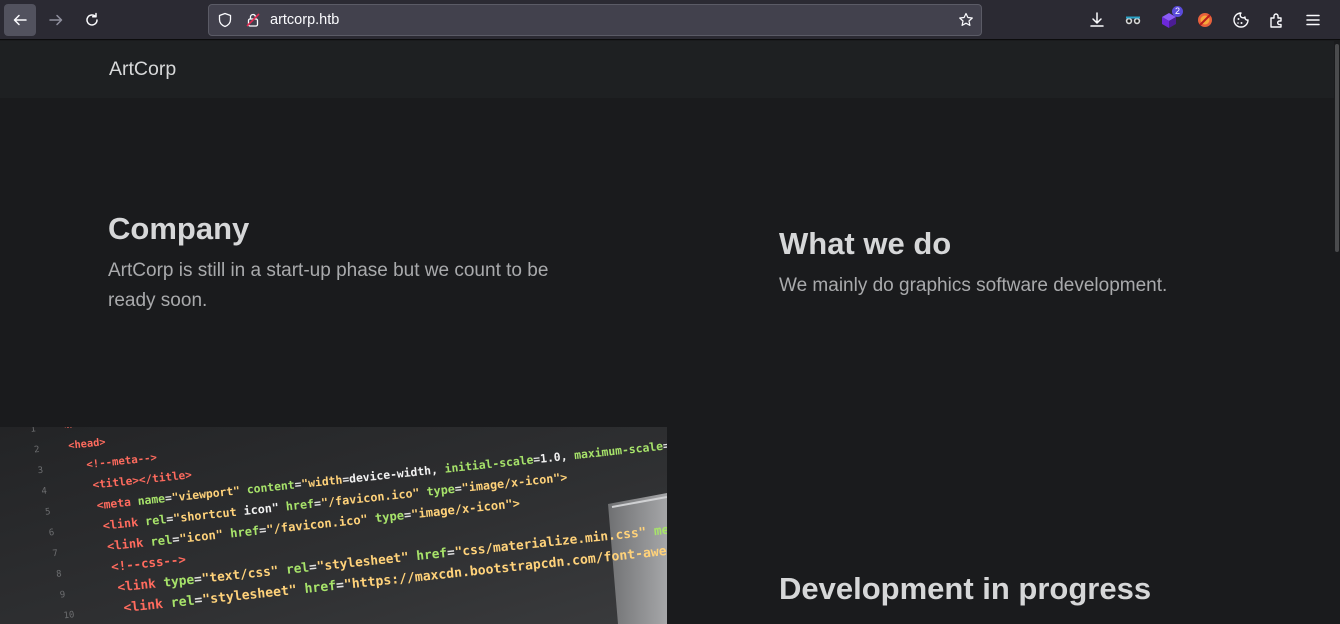  I want to click on arrow-right-icon, so click(56, 20).